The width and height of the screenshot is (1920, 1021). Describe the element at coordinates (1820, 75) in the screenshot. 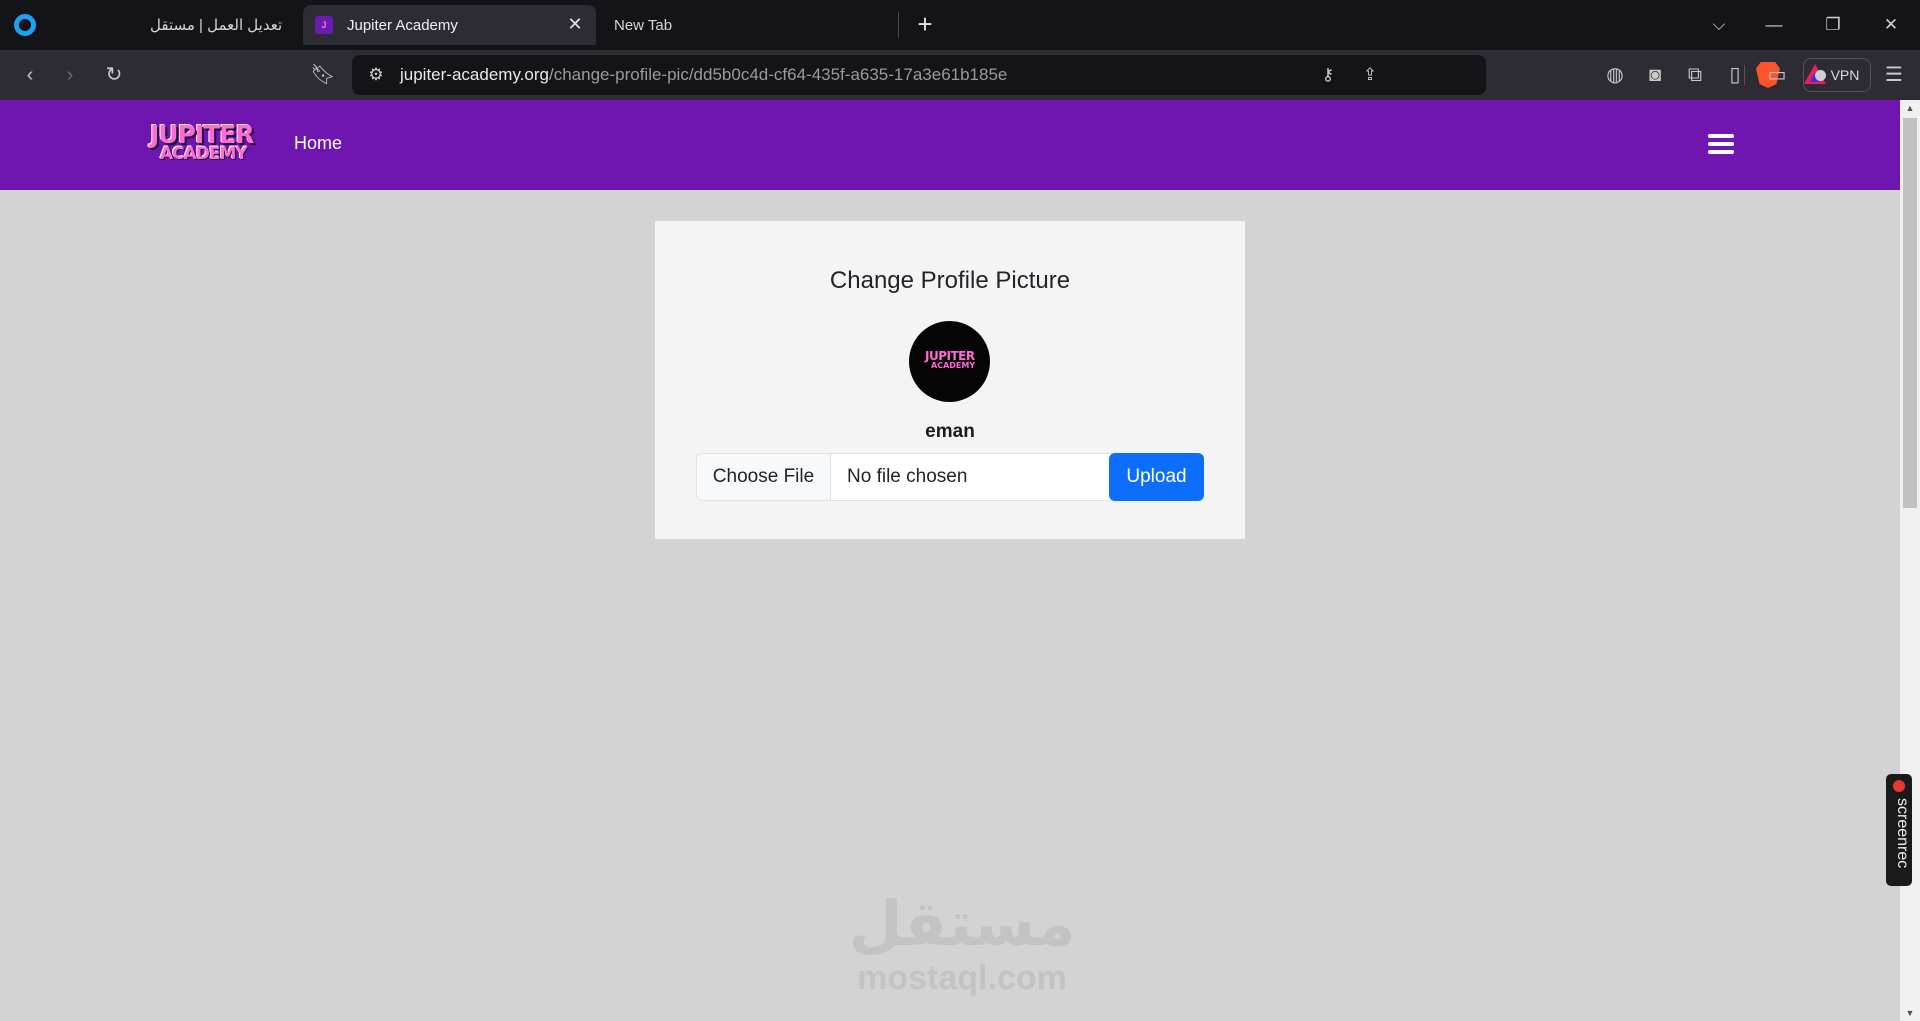

I see `vpn-status-icon` at that location.